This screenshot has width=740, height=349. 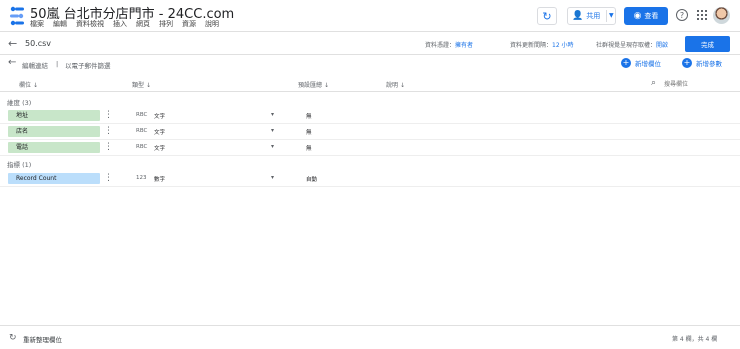 What do you see at coordinates (682, 15) in the screenshot?
I see `help-icon: ?` at bounding box center [682, 15].